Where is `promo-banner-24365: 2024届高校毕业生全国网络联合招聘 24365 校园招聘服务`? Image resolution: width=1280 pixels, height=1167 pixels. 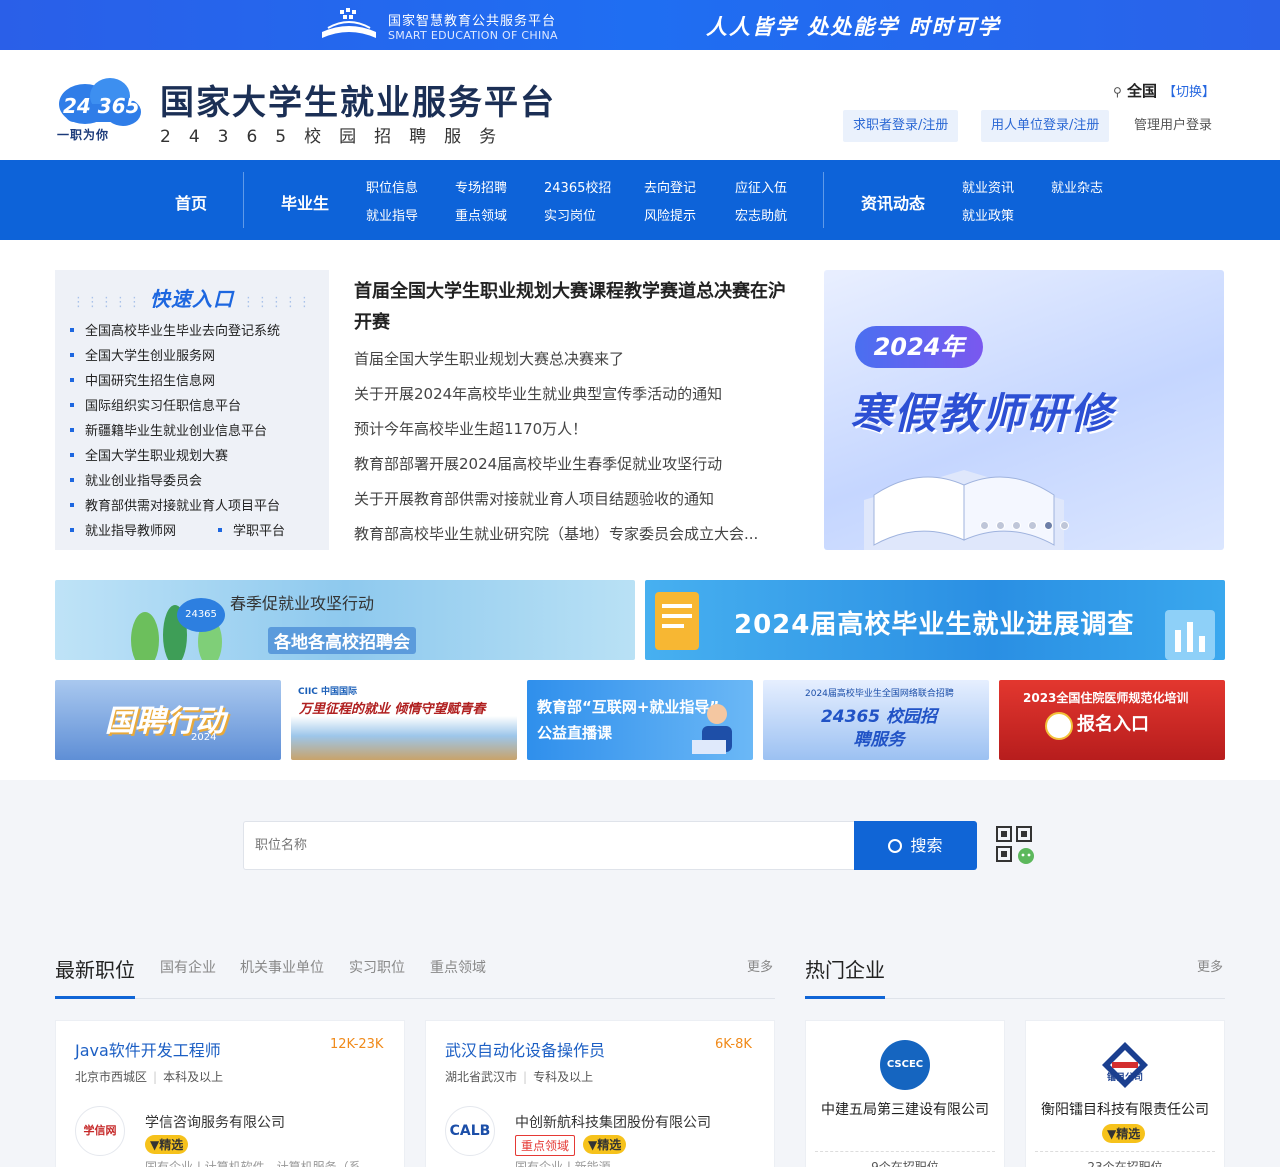
promo-banner-24365: 2024届高校毕业生全国网络联合招聘 24365 校园招聘服务 is located at coordinates (876, 720).